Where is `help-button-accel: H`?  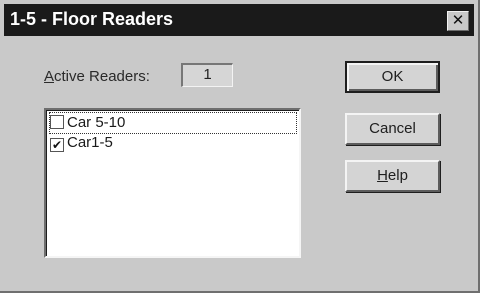
help-button-accel: H is located at coordinates (382, 175).